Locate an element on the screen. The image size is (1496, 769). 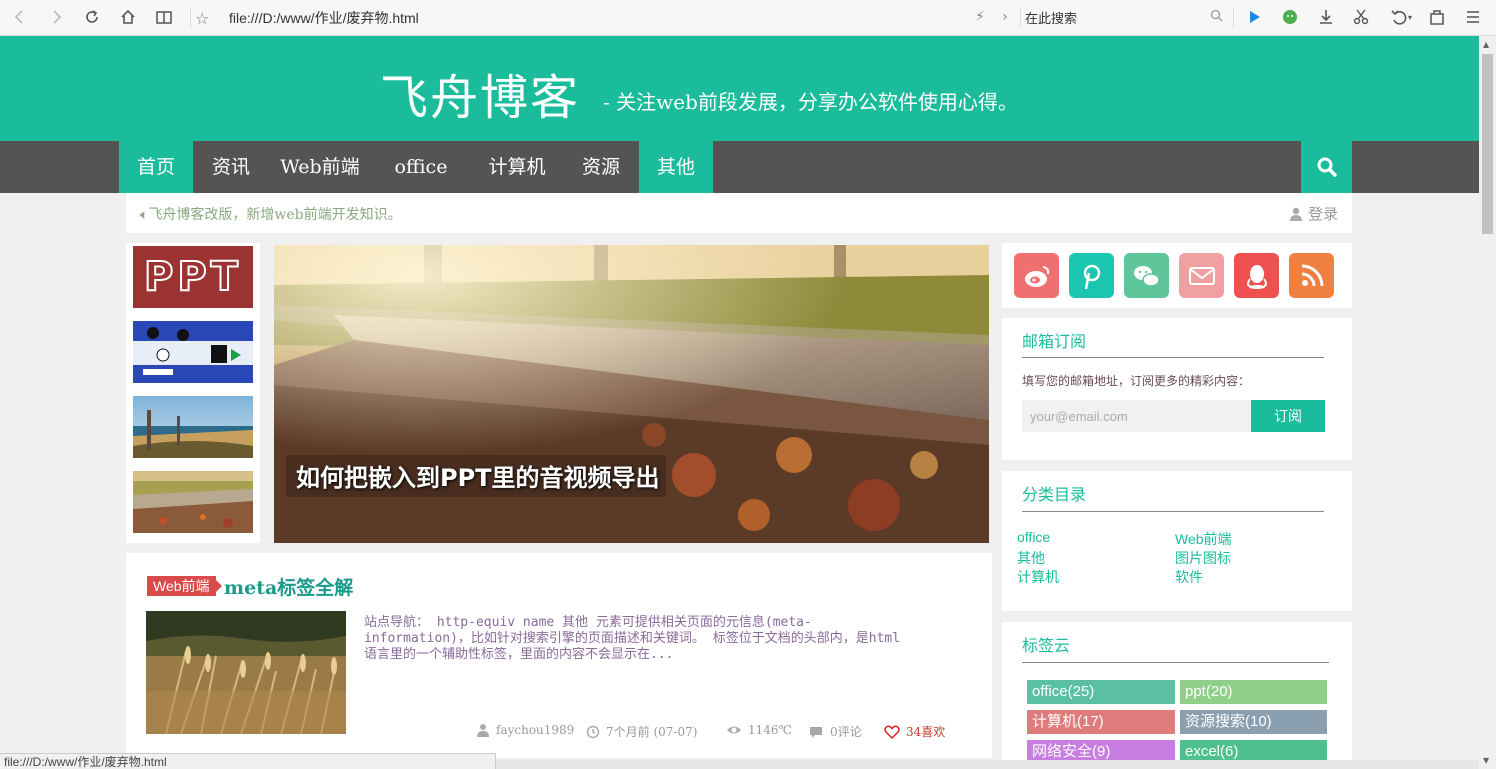
lightning-icon: ⚡ is located at coordinates (980, 17).